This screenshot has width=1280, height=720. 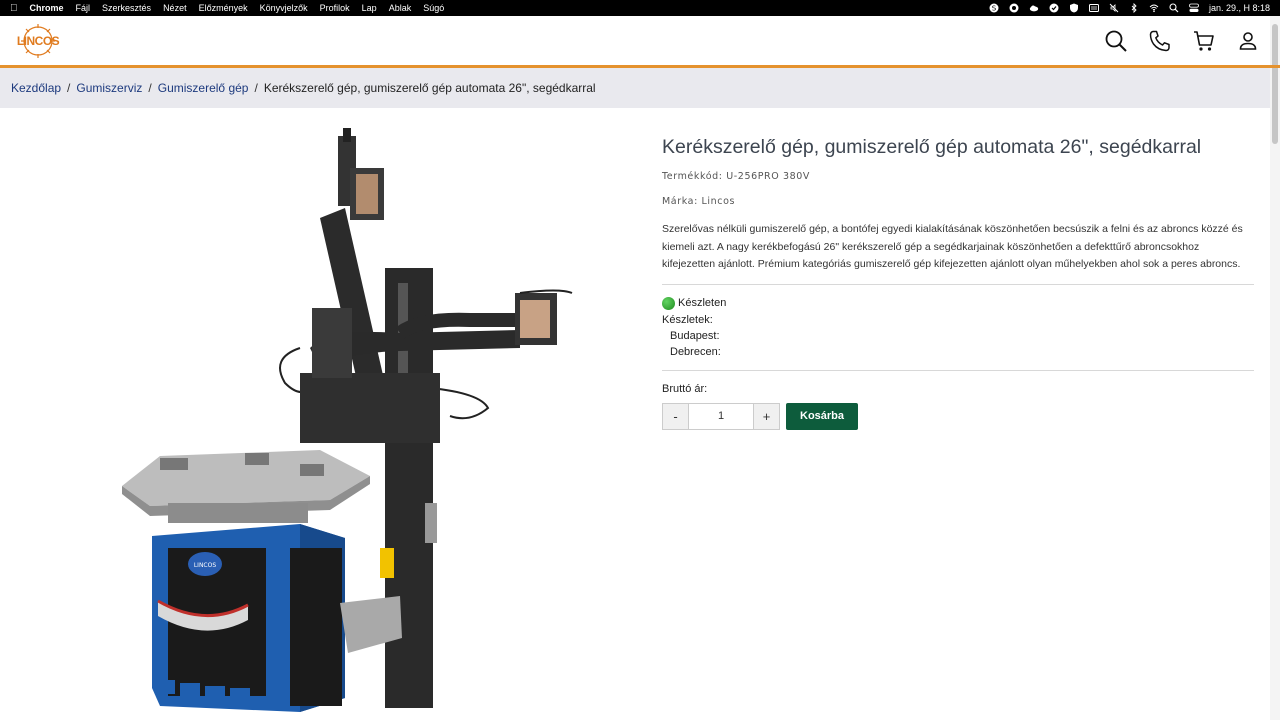 What do you see at coordinates (958, 303) in the screenshot?
I see `stock-status: Készleten` at bounding box center [958, 303].